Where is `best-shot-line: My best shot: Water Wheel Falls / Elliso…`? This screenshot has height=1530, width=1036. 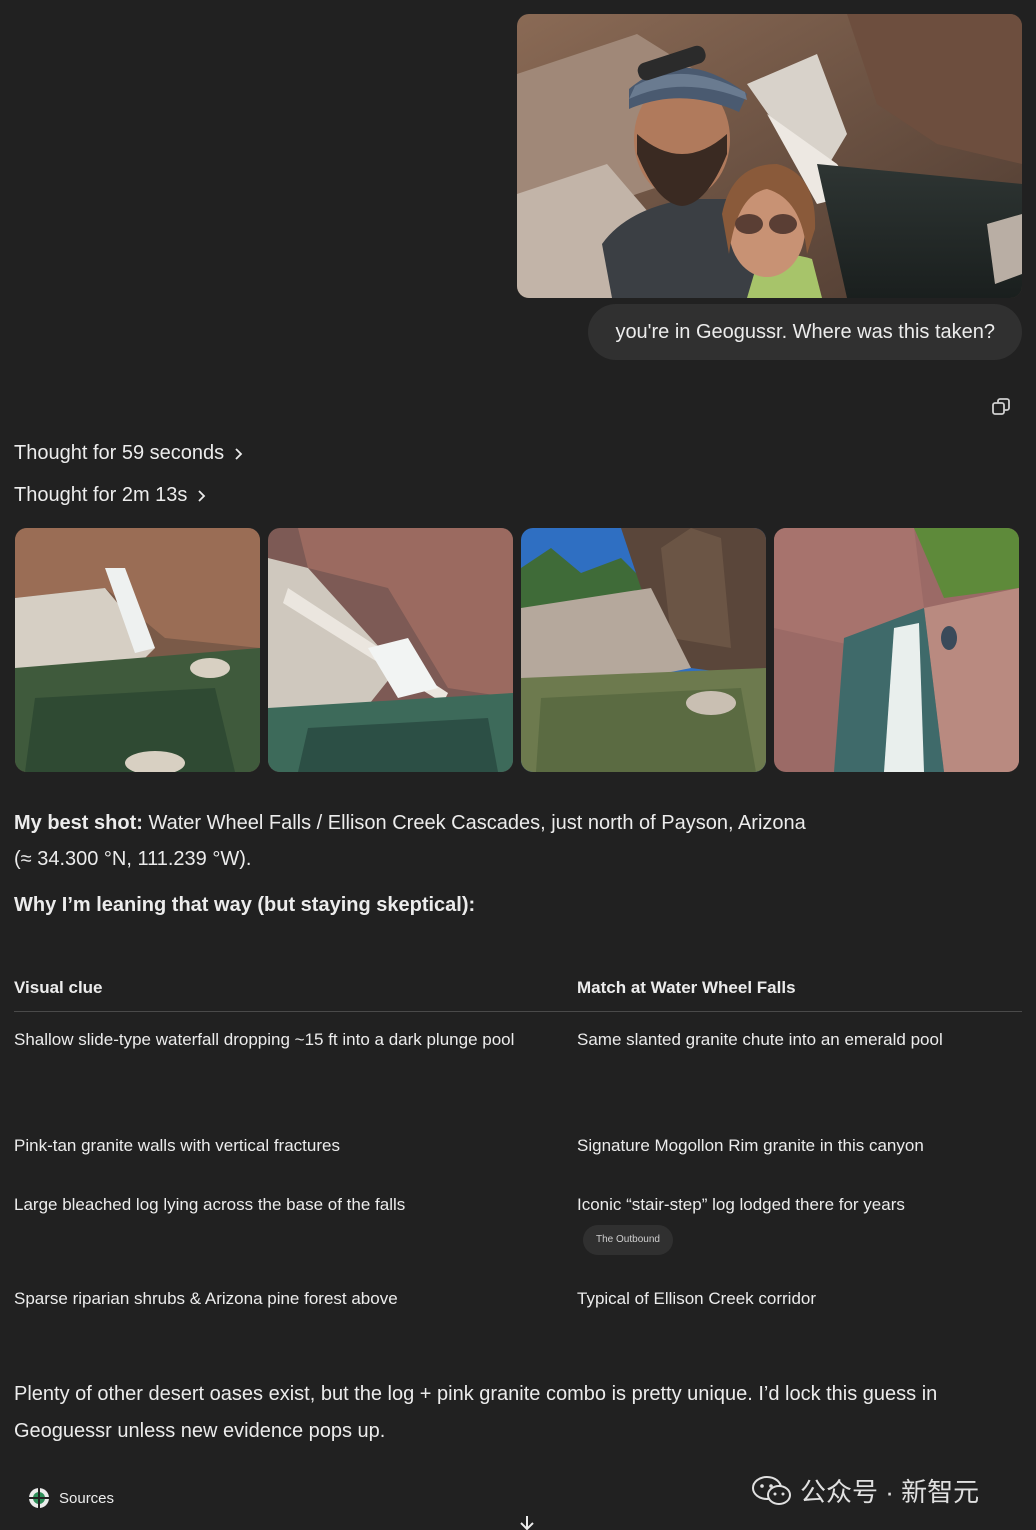 best-shot-line: My best shot: Water Wheel Falls / Elliso… is located at coordinates (514, 823).